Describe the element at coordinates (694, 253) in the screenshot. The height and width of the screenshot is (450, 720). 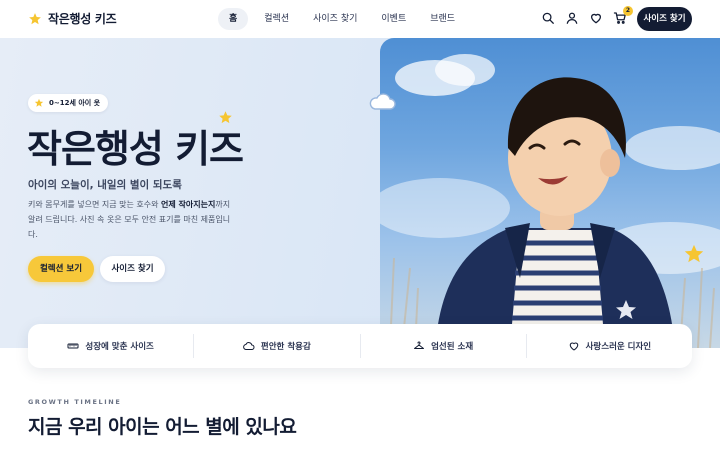
I see `star-decoration-icon` at that location.